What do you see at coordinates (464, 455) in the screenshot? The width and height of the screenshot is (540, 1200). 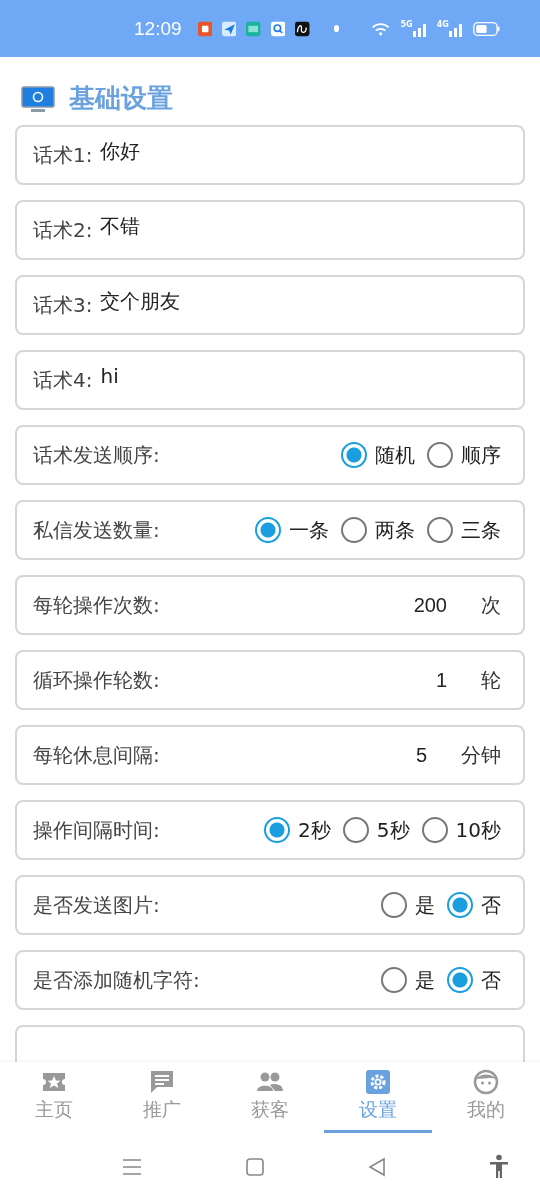 I see `radio-option: 顺序` at bounding box center [464, 455].